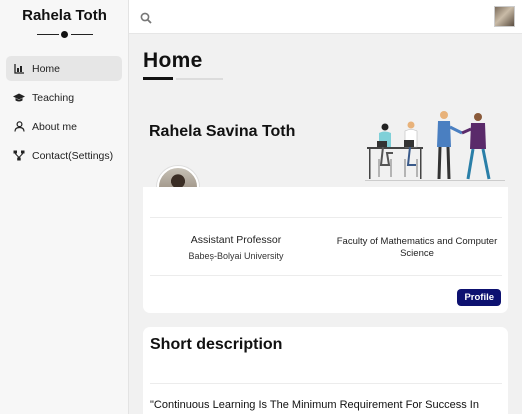 This screenshot has height=414, width=522. Describe the element at coordinates (54, 126) in the screenshot. I see `sidebar-item-label: About me` at that location.